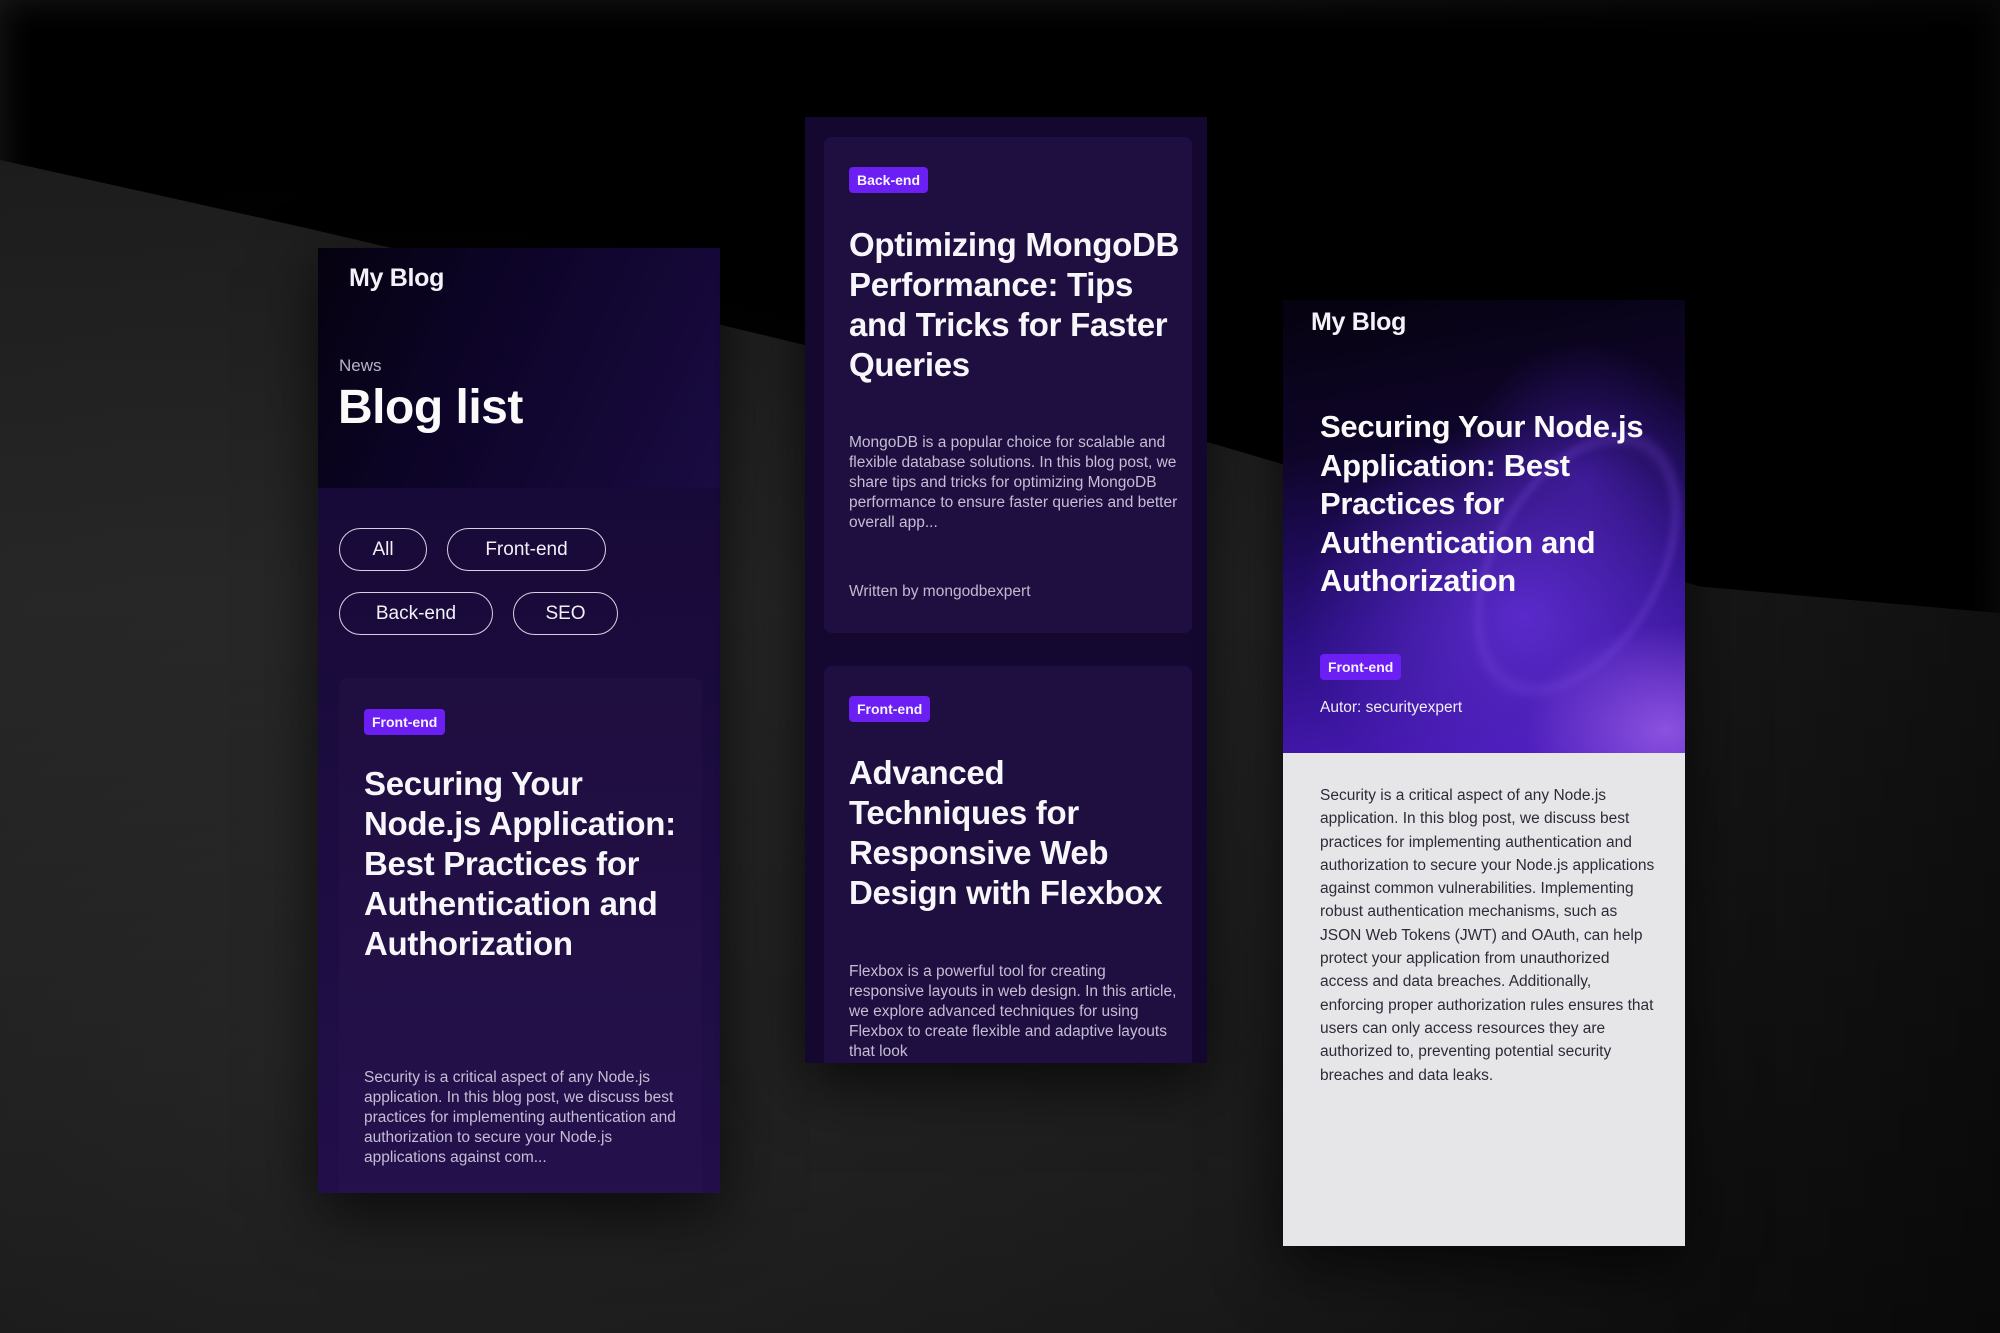 This screenshot has height=1333, width=2000. I want to click on filter-all: All, so click(383, 549).